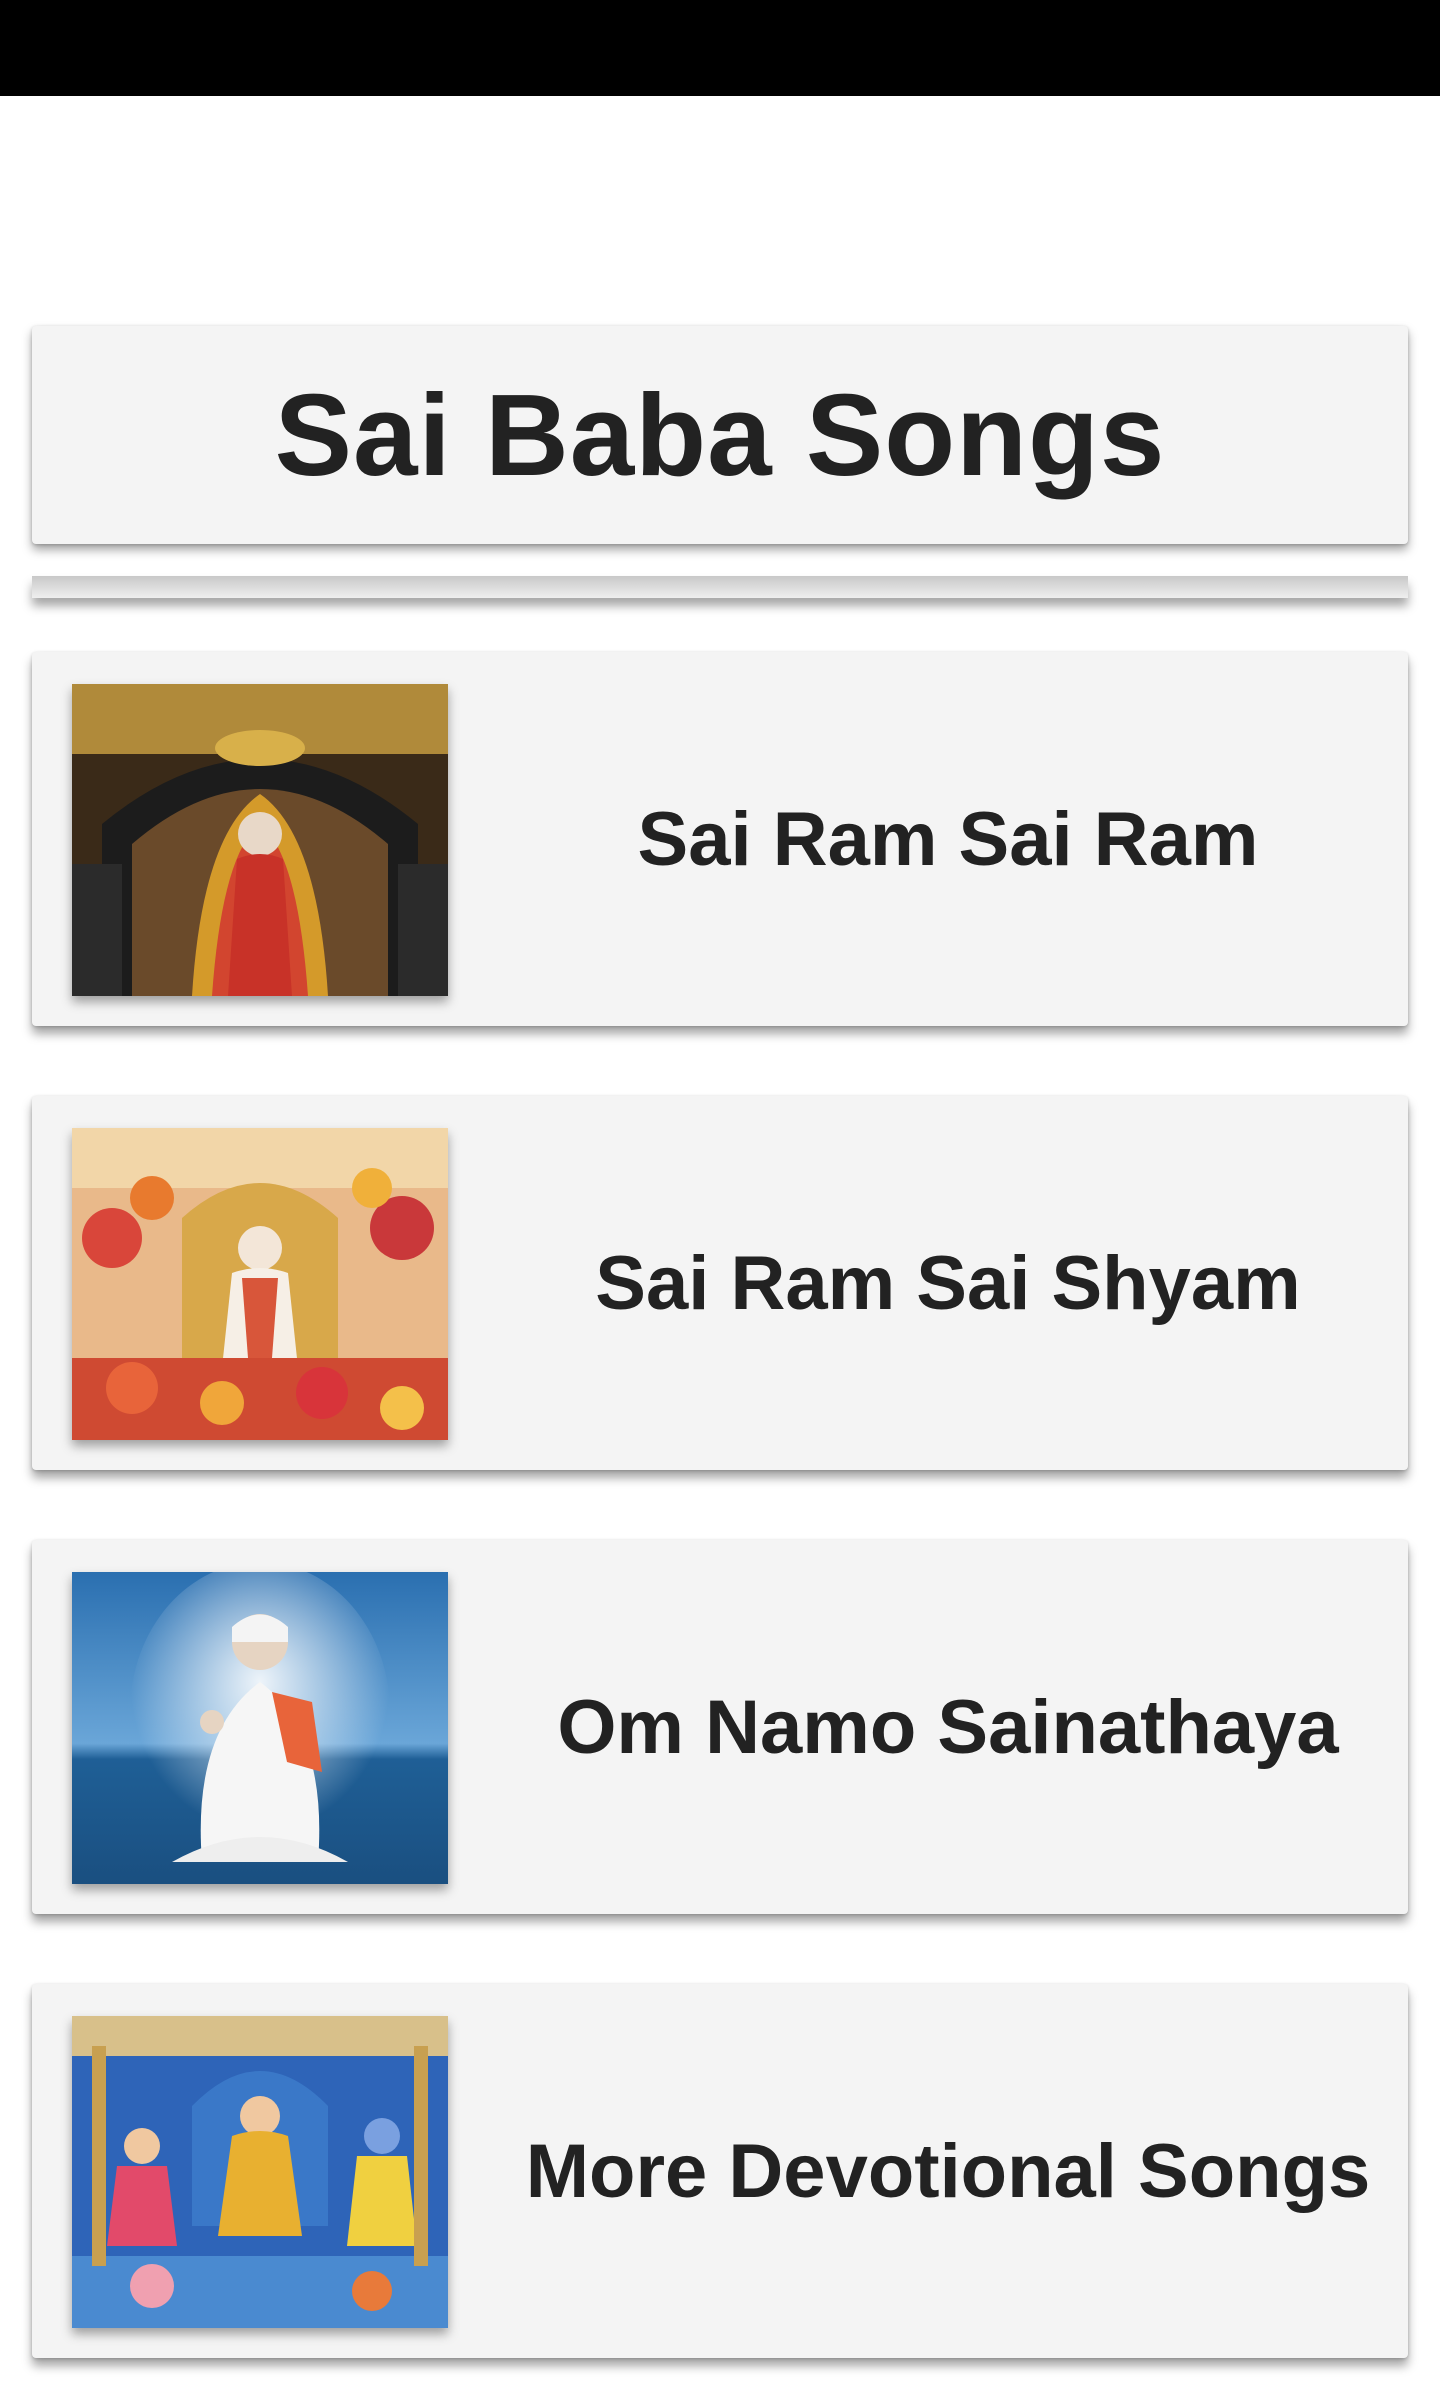  I want to click on page-title: Sai Baba Songs, so click(720, 435).